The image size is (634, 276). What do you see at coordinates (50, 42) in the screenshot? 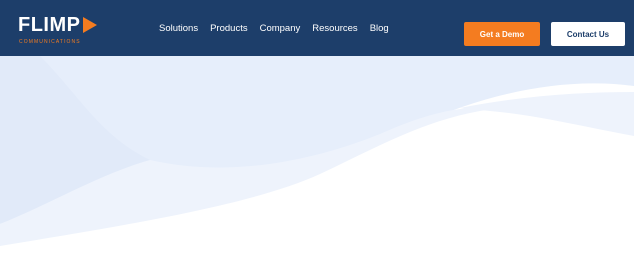
I see `logo-subtext: COMMUNICATIONS` at bounding box center [50, 42].